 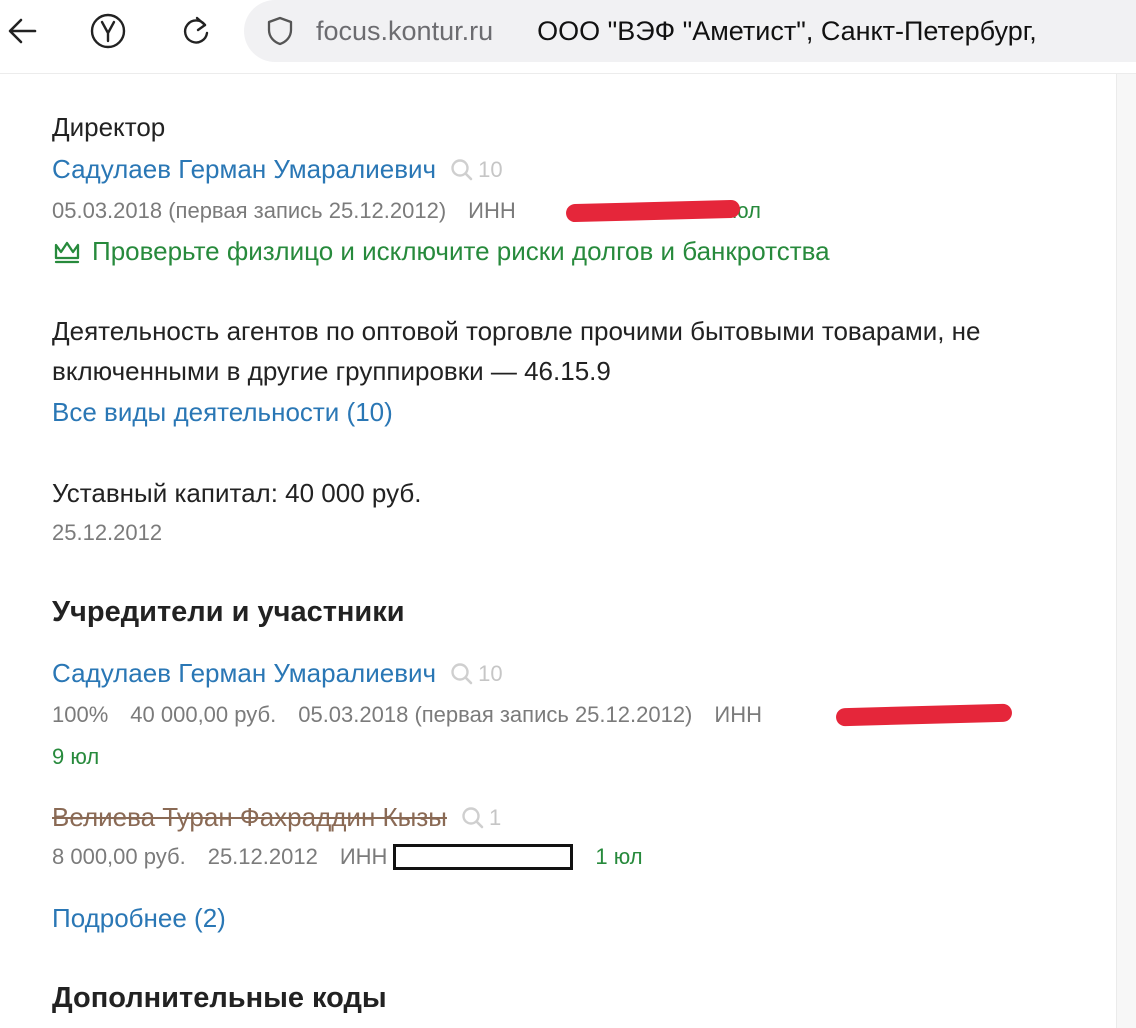 I want to click on page-scrollbar, so click(x=1126, y=551).